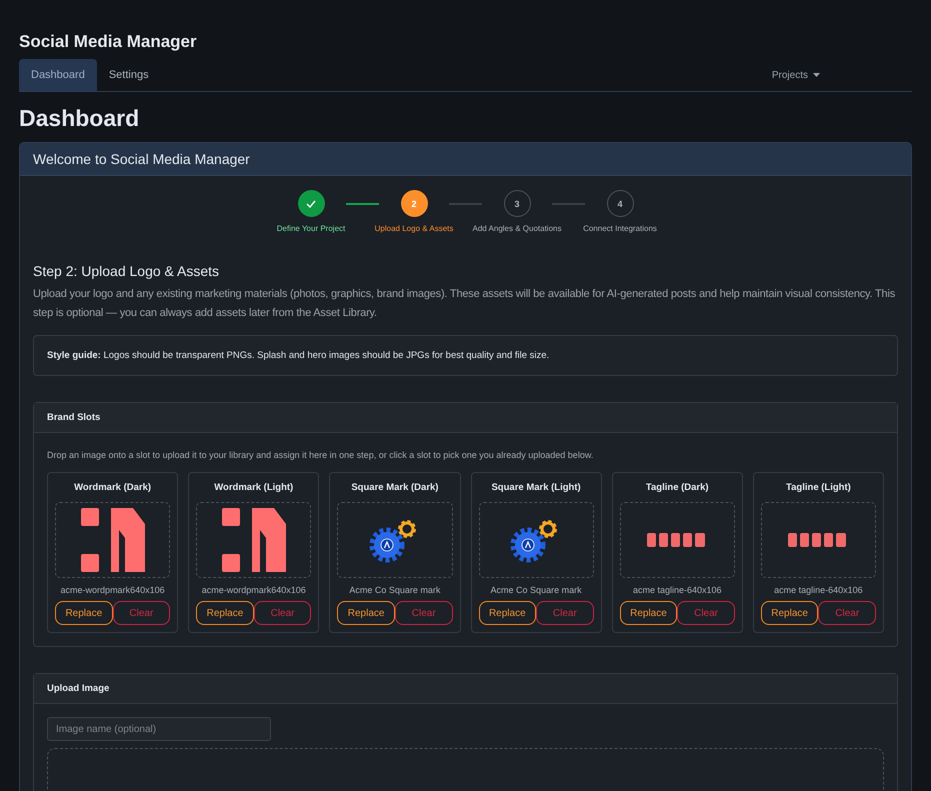  I want to click on step-heading: Step 2: Upload Logo & Assets, so click(126, 271).